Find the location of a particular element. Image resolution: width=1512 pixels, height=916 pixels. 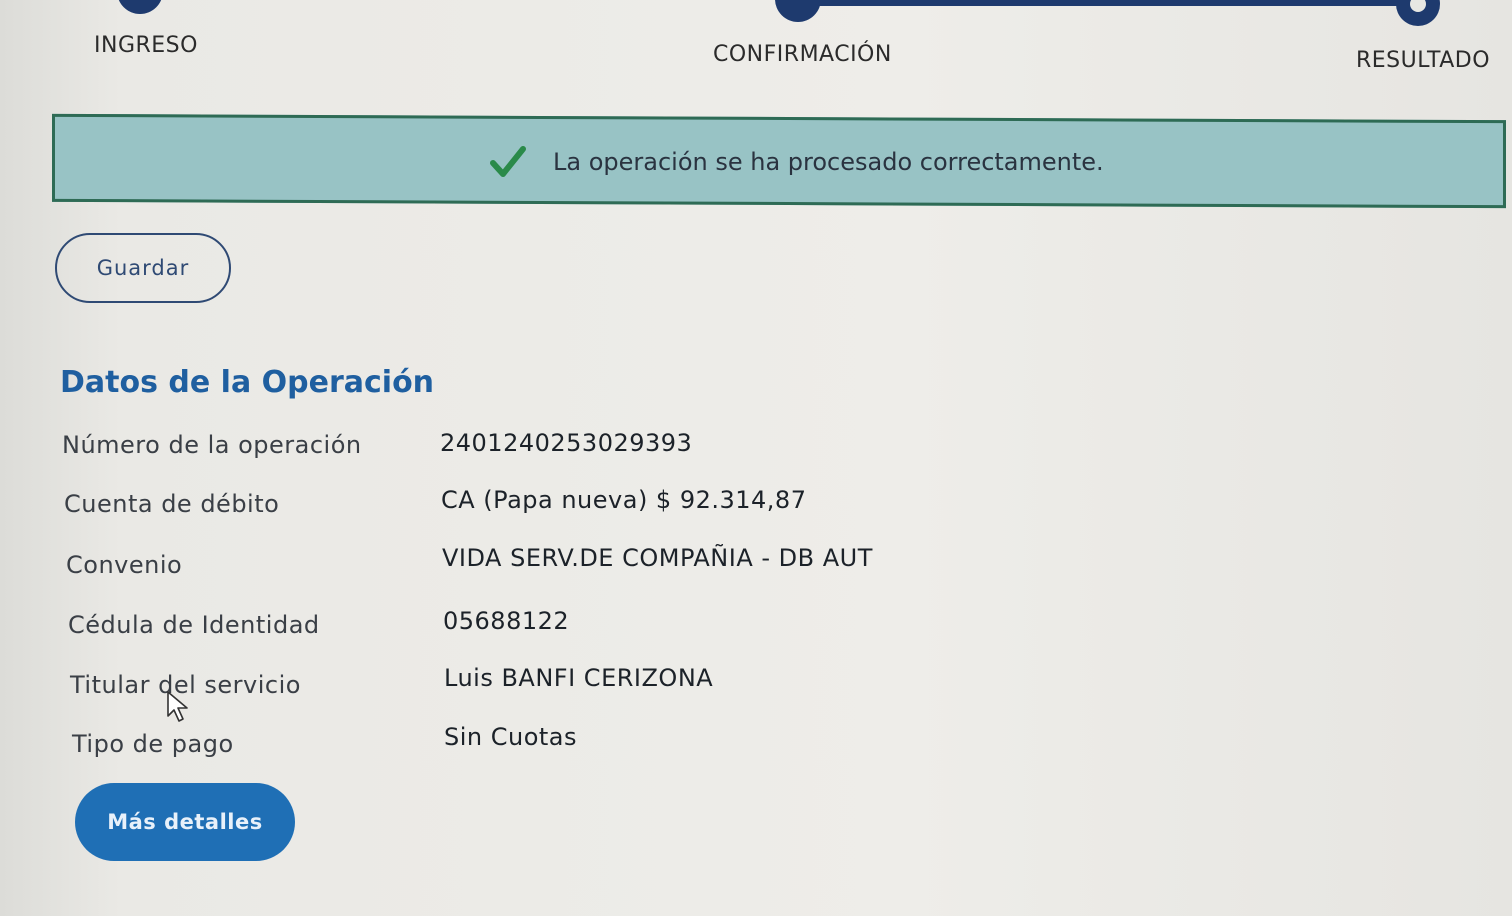

section-title: Datos de la Operación is located at coordinates (247, 382).